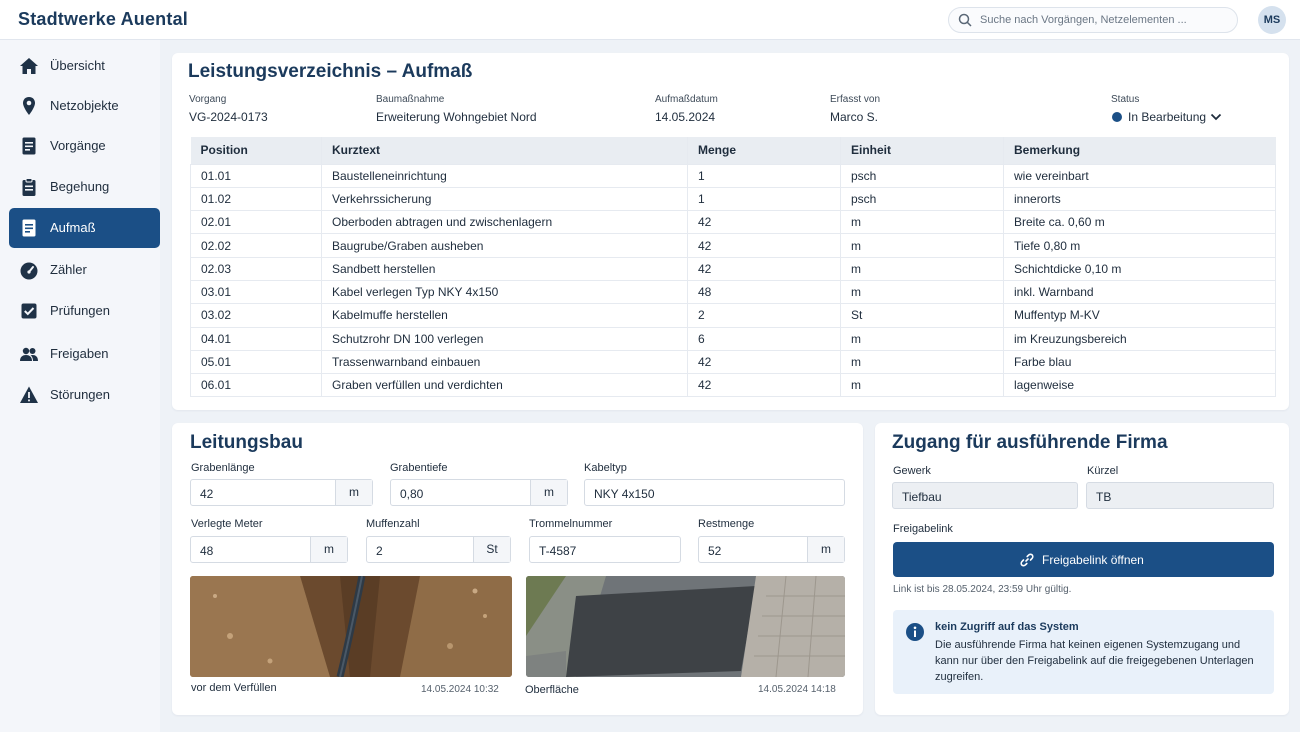  What do you see at coordinates (491, 549) in the screenshot?
I see `unit-label: St` at bounding box center [491, 549].